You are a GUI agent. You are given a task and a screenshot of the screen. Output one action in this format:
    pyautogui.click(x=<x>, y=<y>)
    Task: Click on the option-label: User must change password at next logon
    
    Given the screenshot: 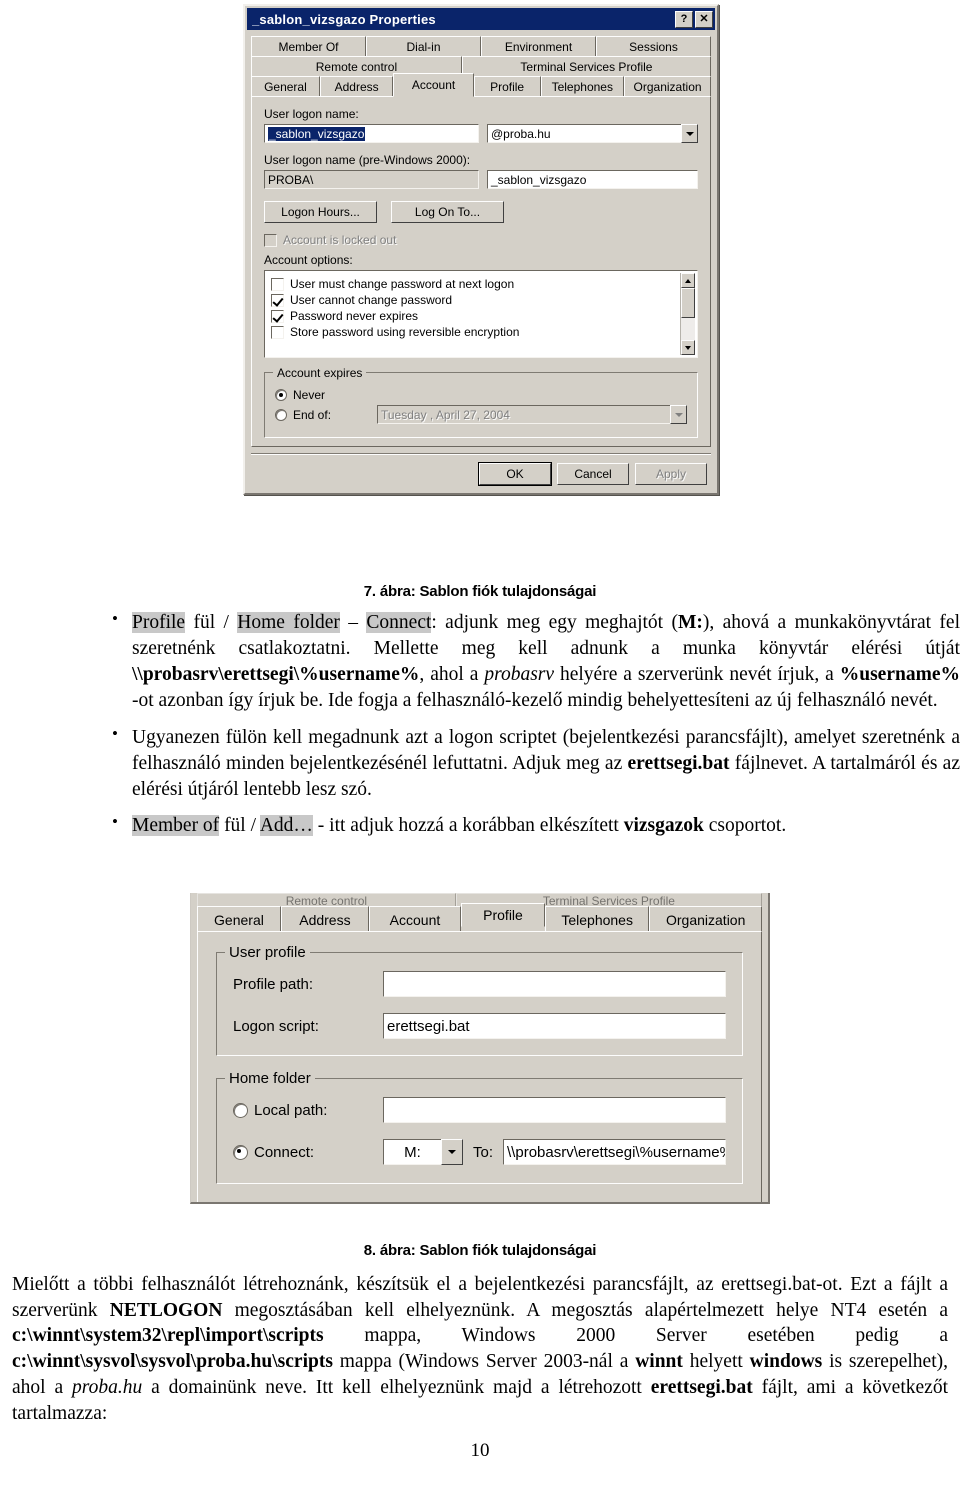 What is the action you would take?
    pyautogui.click(x=402, y=284)
    